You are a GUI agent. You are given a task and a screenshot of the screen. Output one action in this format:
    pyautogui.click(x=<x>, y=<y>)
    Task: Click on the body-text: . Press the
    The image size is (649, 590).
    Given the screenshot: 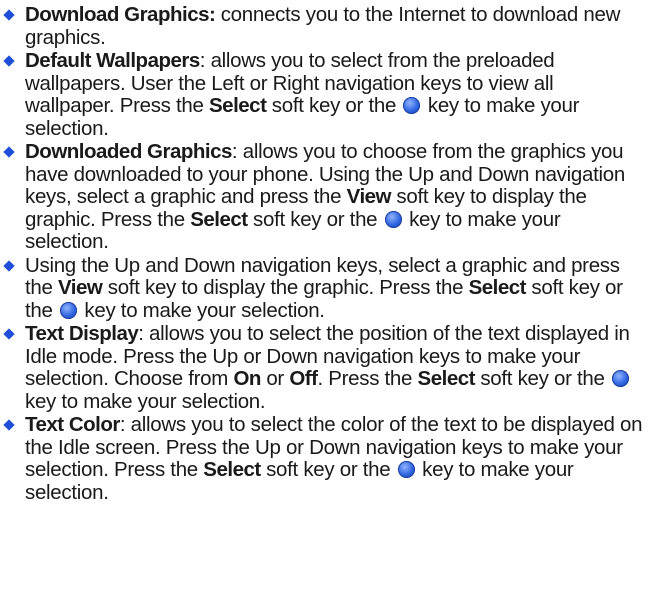 What is the action you would take?
    pyautogui.click(x=367, y=378)
    